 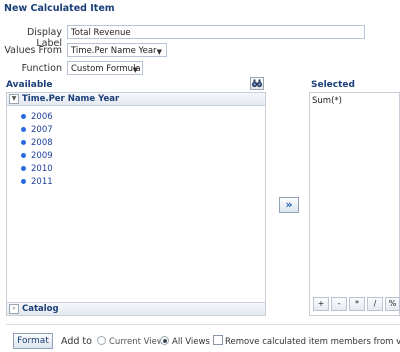 I want to click on minus-operator-button: -, so click(x=339, y=304).